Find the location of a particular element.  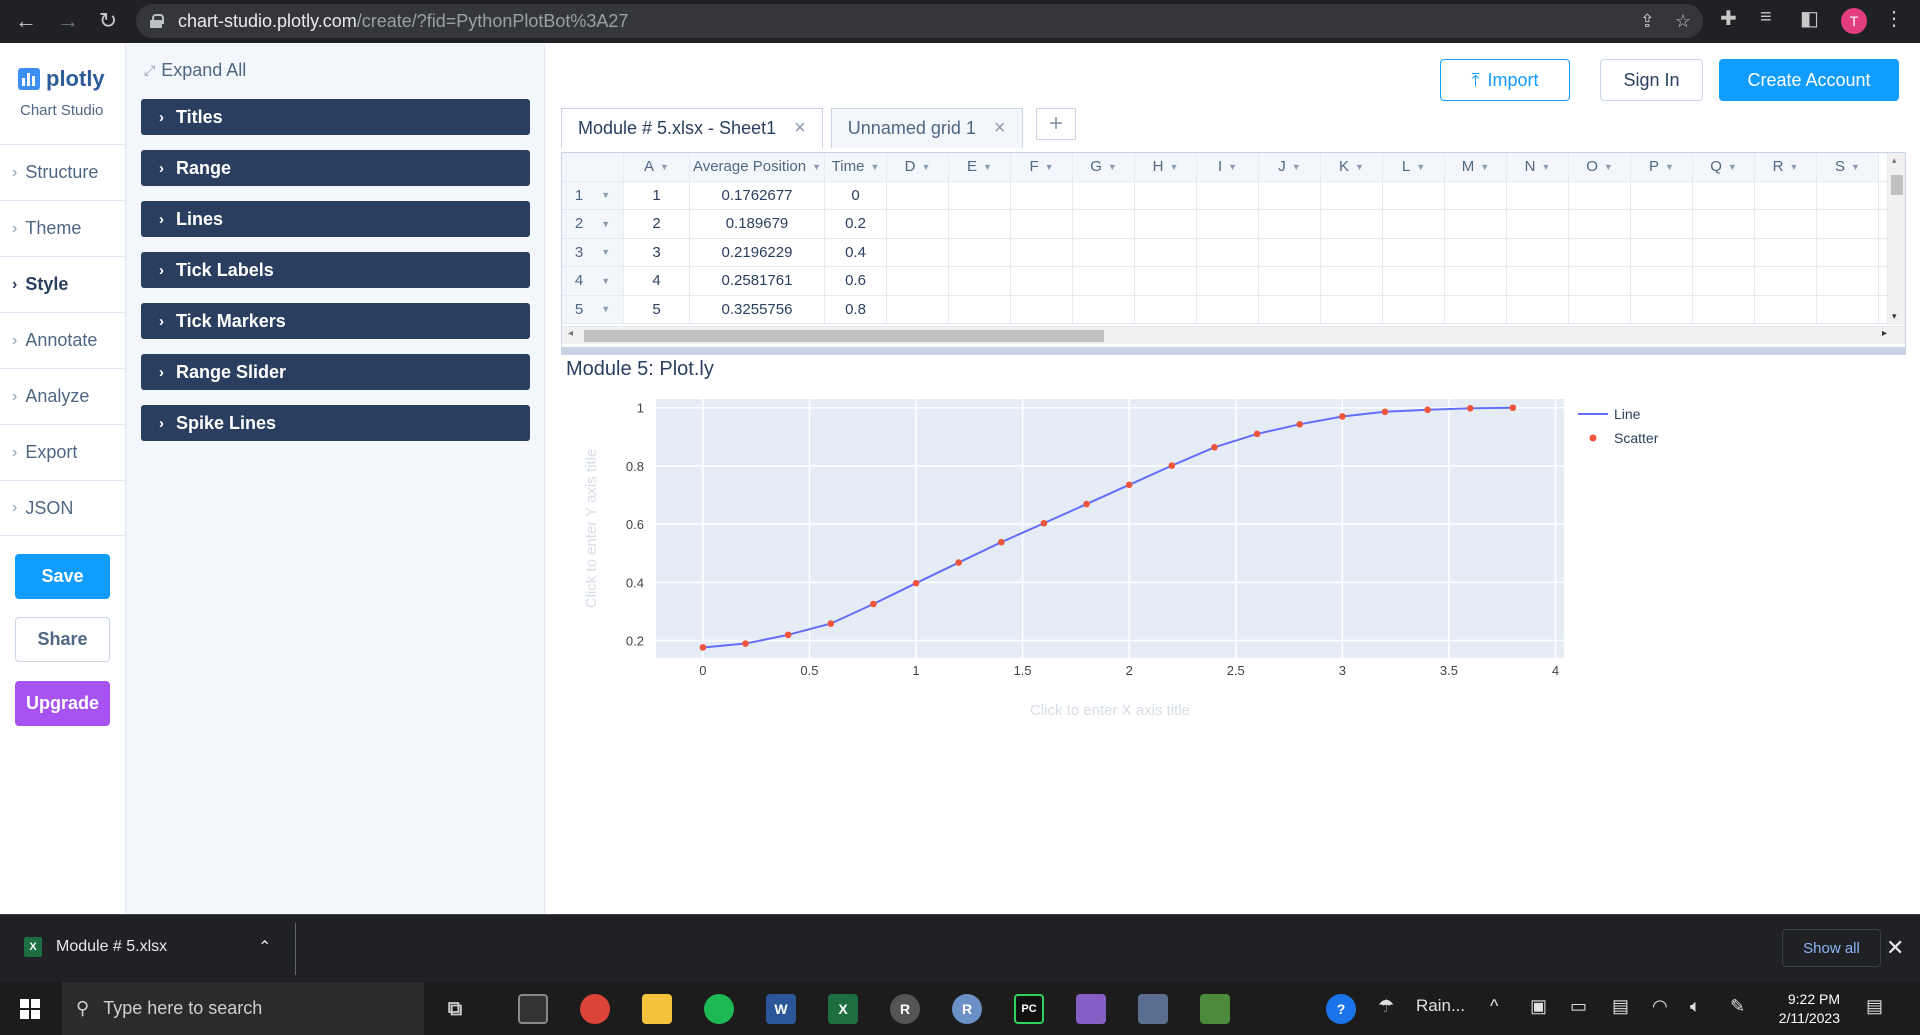

table-cell: 0.1762677 is located at coordinates (757, 195).